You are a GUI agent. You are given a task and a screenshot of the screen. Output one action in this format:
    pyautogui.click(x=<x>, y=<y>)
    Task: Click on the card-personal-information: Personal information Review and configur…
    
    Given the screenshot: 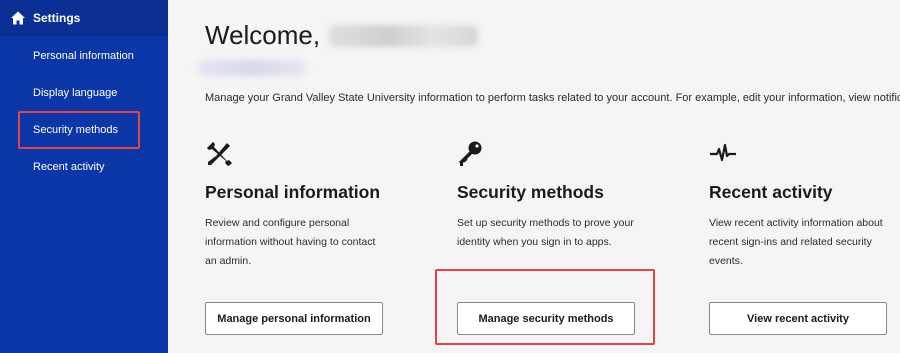 What is the action you would take?
    pyautogui.click(x=305, y=205)
    